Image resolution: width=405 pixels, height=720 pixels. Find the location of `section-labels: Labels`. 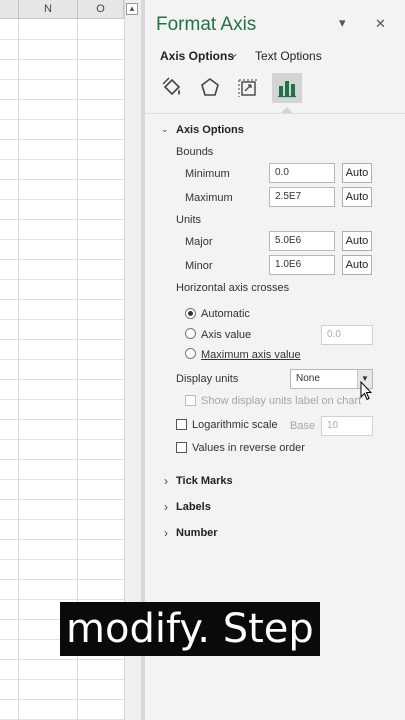

section-labels: Labels is located at coordinates (193, 507).